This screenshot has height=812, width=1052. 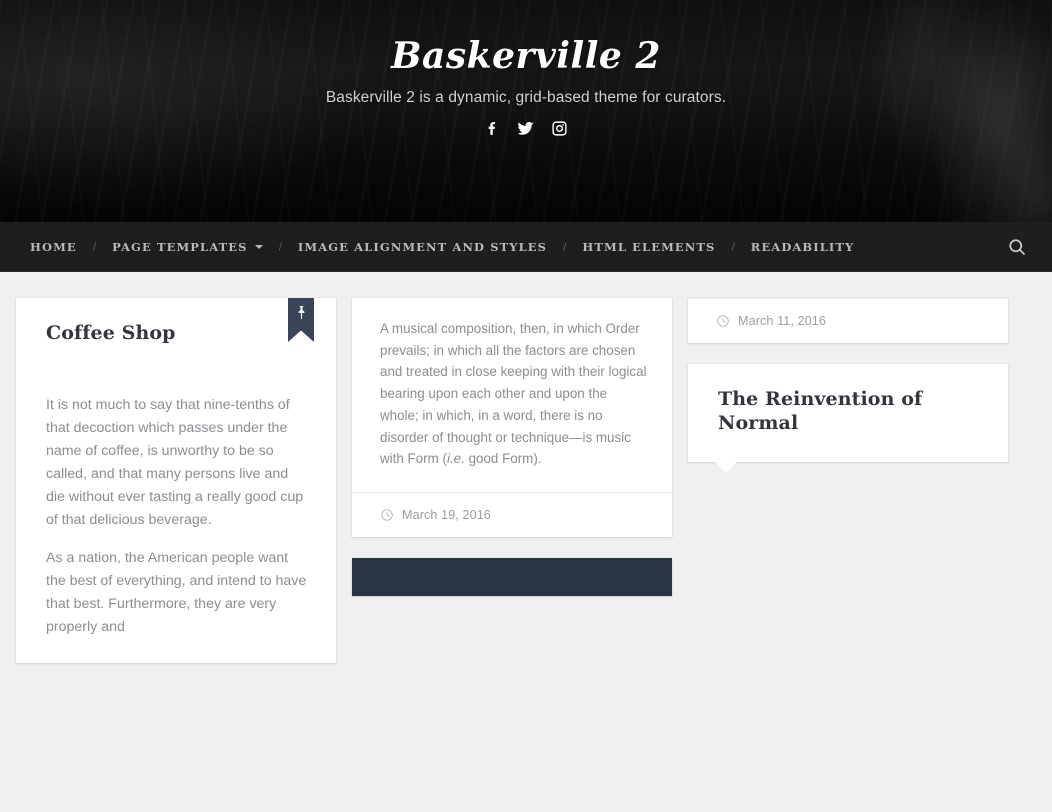 I want to click on card-header: The Reinvention of Normal, so click(x=848, y=418).